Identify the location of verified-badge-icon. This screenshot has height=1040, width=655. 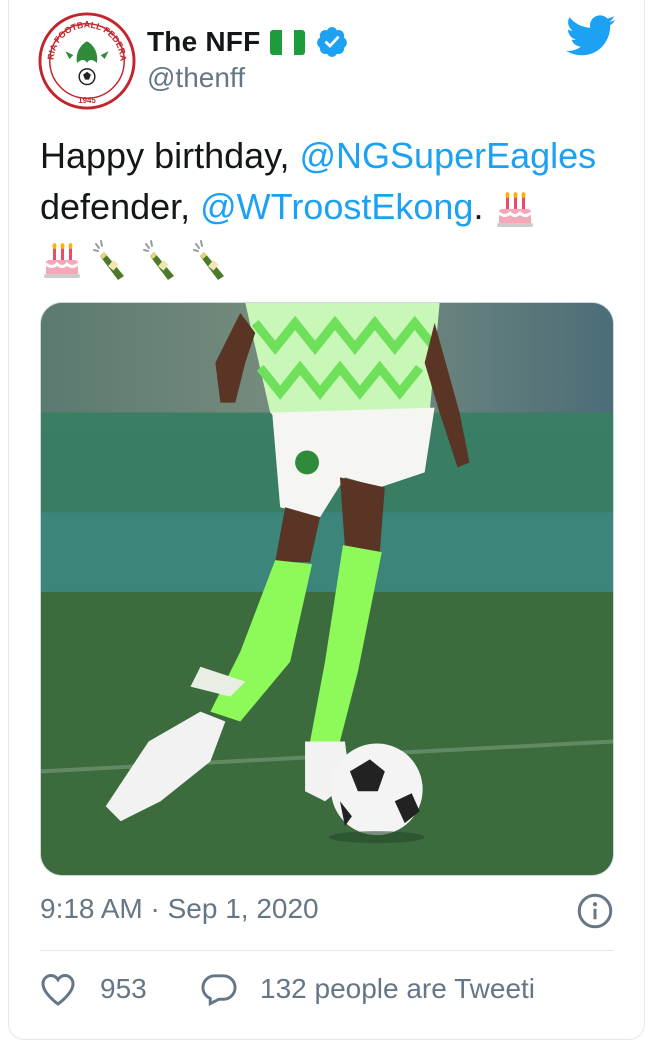
(332, 42).